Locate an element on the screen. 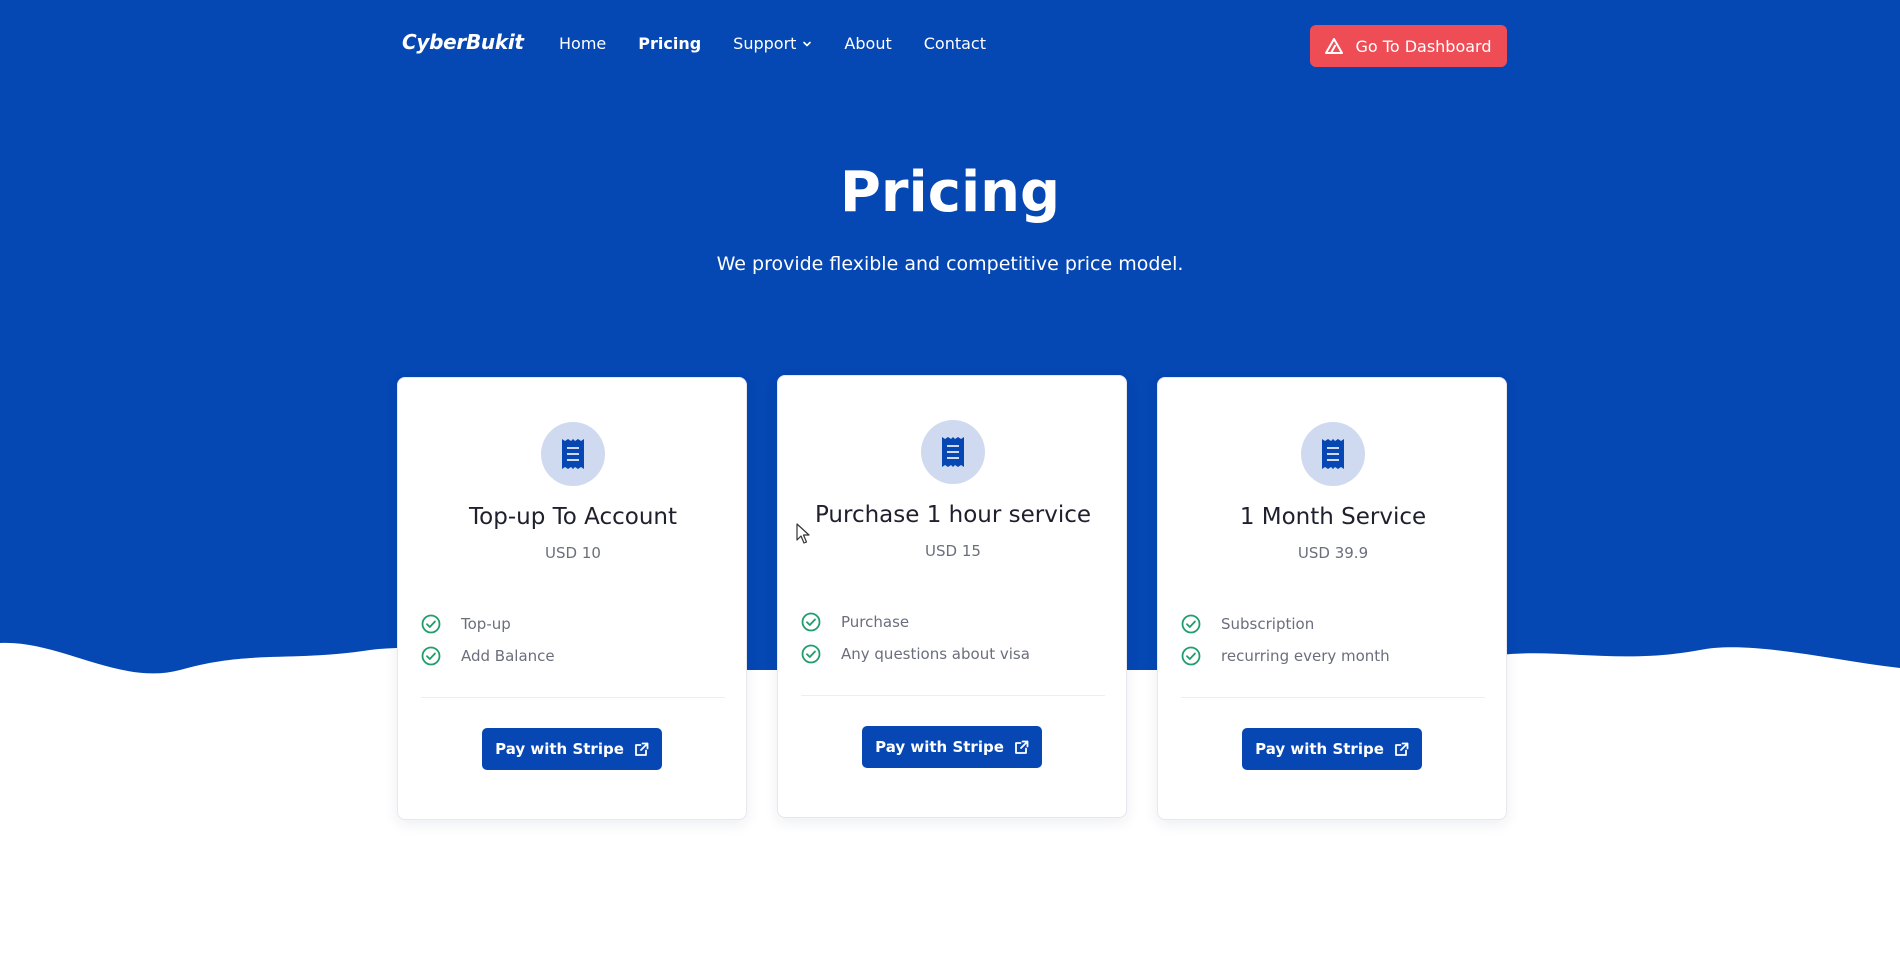 Image resolution: width=1900 pixels, height=980 pixels. feature-item: Add Balance is located at coordinates (488, 656).